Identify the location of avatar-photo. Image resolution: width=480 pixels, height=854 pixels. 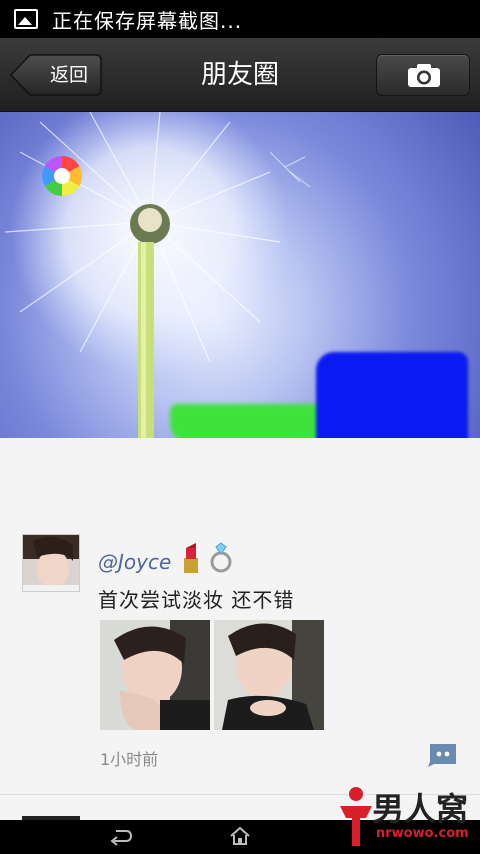
(51, 563).